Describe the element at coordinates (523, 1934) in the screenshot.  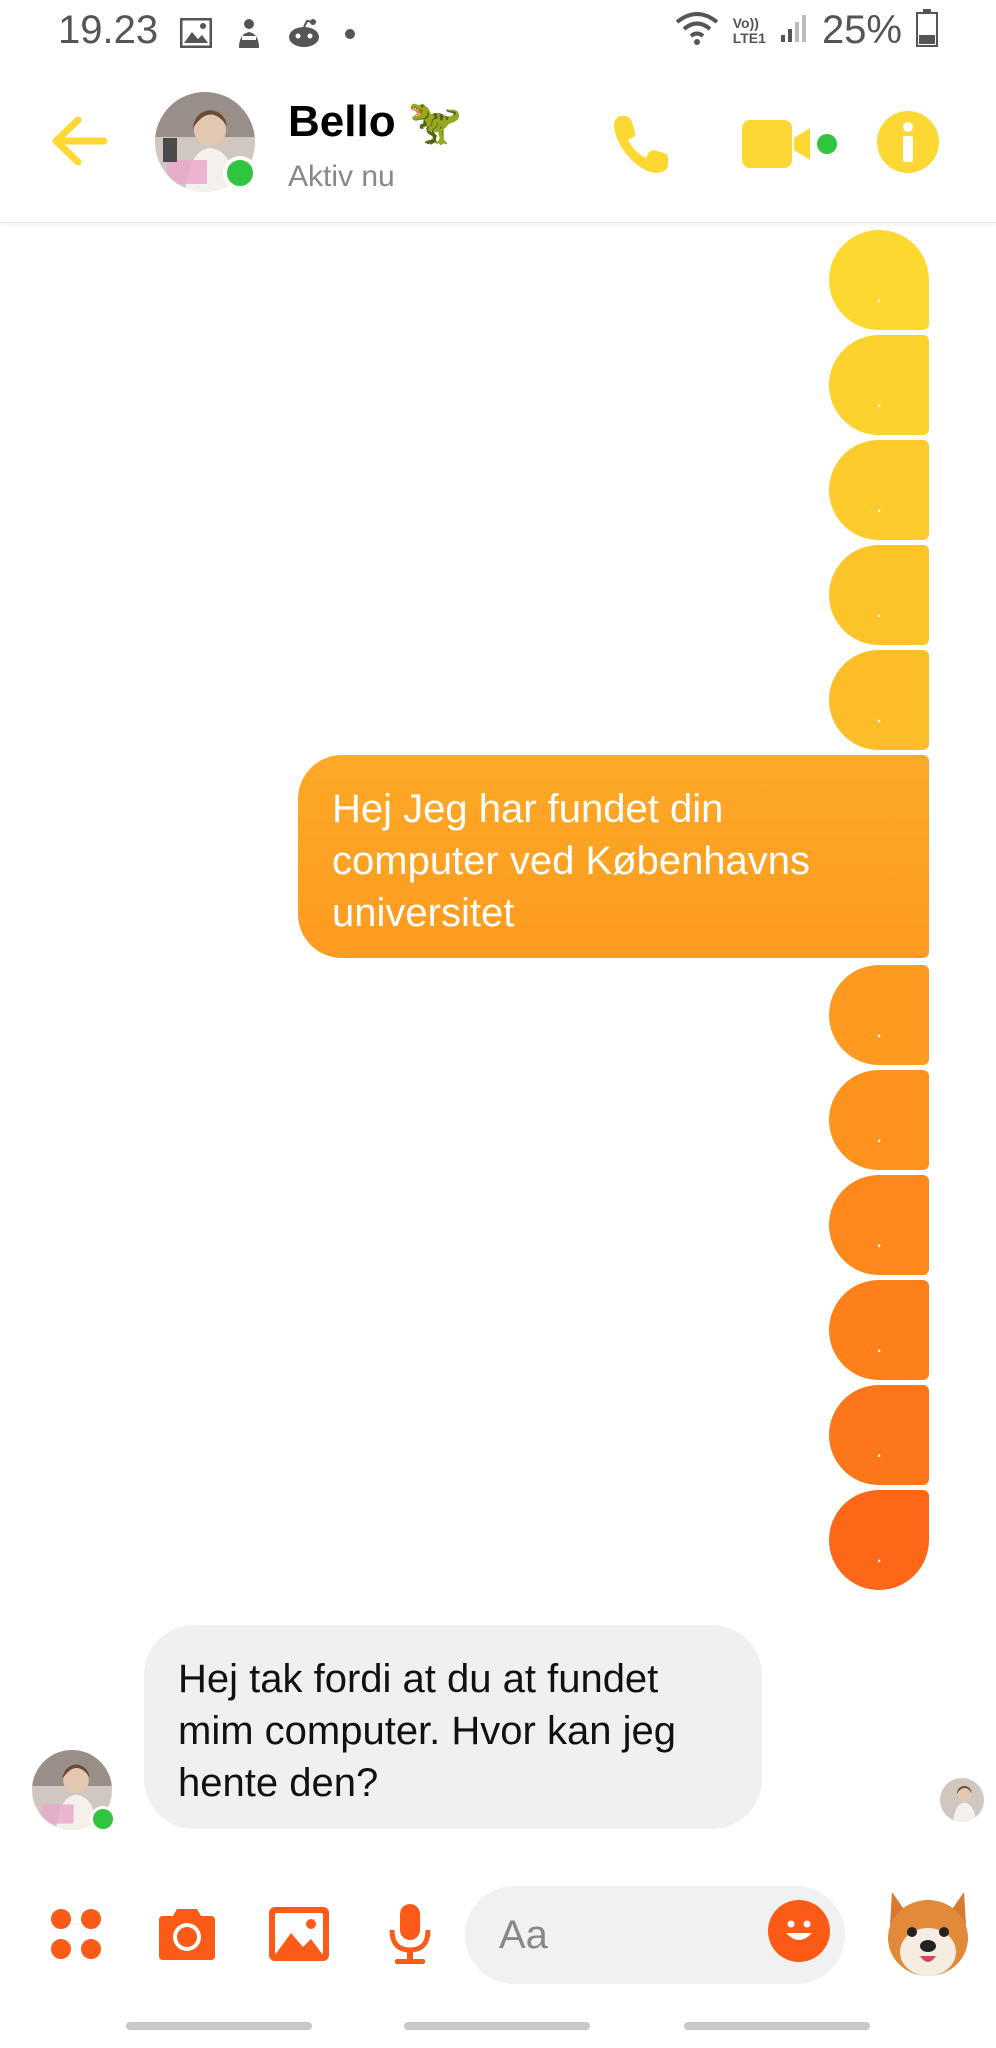
I see `message-input-placeholder: Aa` at that location.